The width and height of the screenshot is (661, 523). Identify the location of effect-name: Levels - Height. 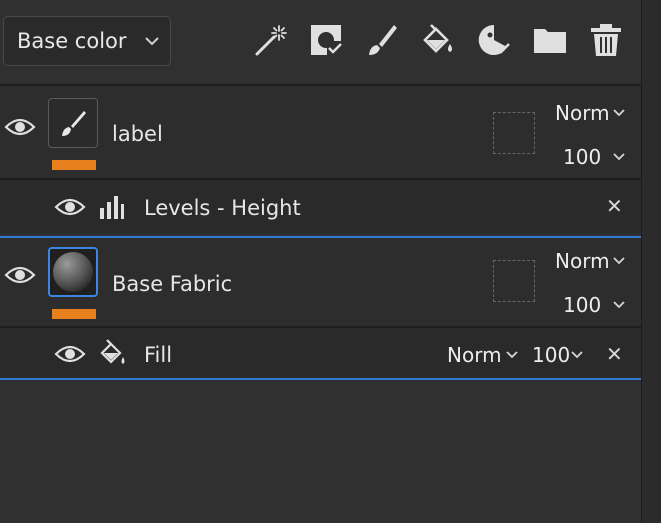
(222, 208).